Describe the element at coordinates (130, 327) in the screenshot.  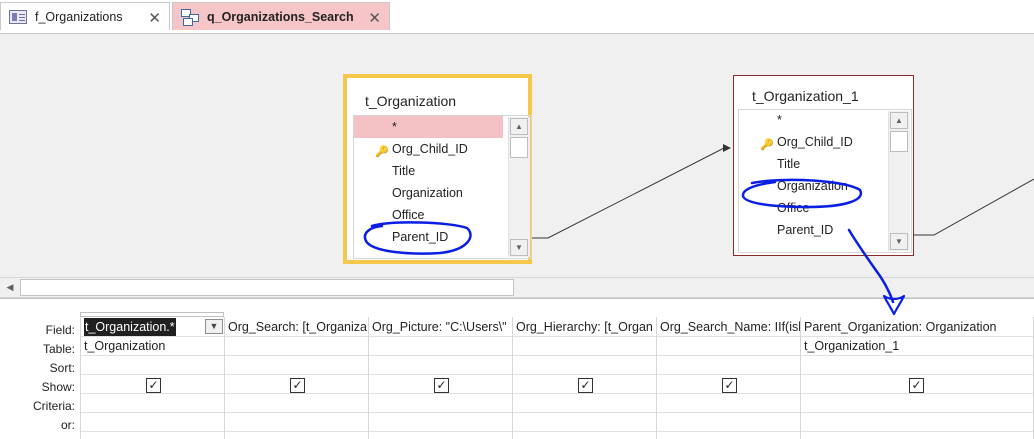
I see `field-cell-text: t_Organization.*` at that location.